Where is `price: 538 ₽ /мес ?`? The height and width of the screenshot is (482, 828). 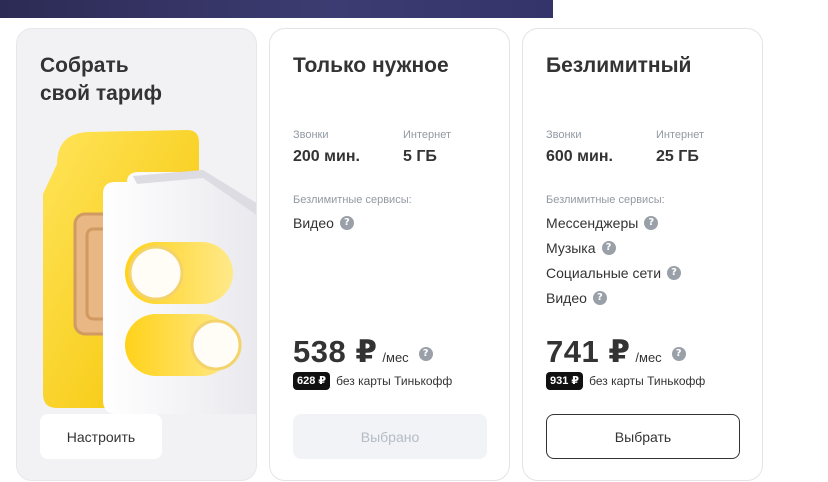
price: 538 ₽ /мес ? is located at coordinates (363, 352).